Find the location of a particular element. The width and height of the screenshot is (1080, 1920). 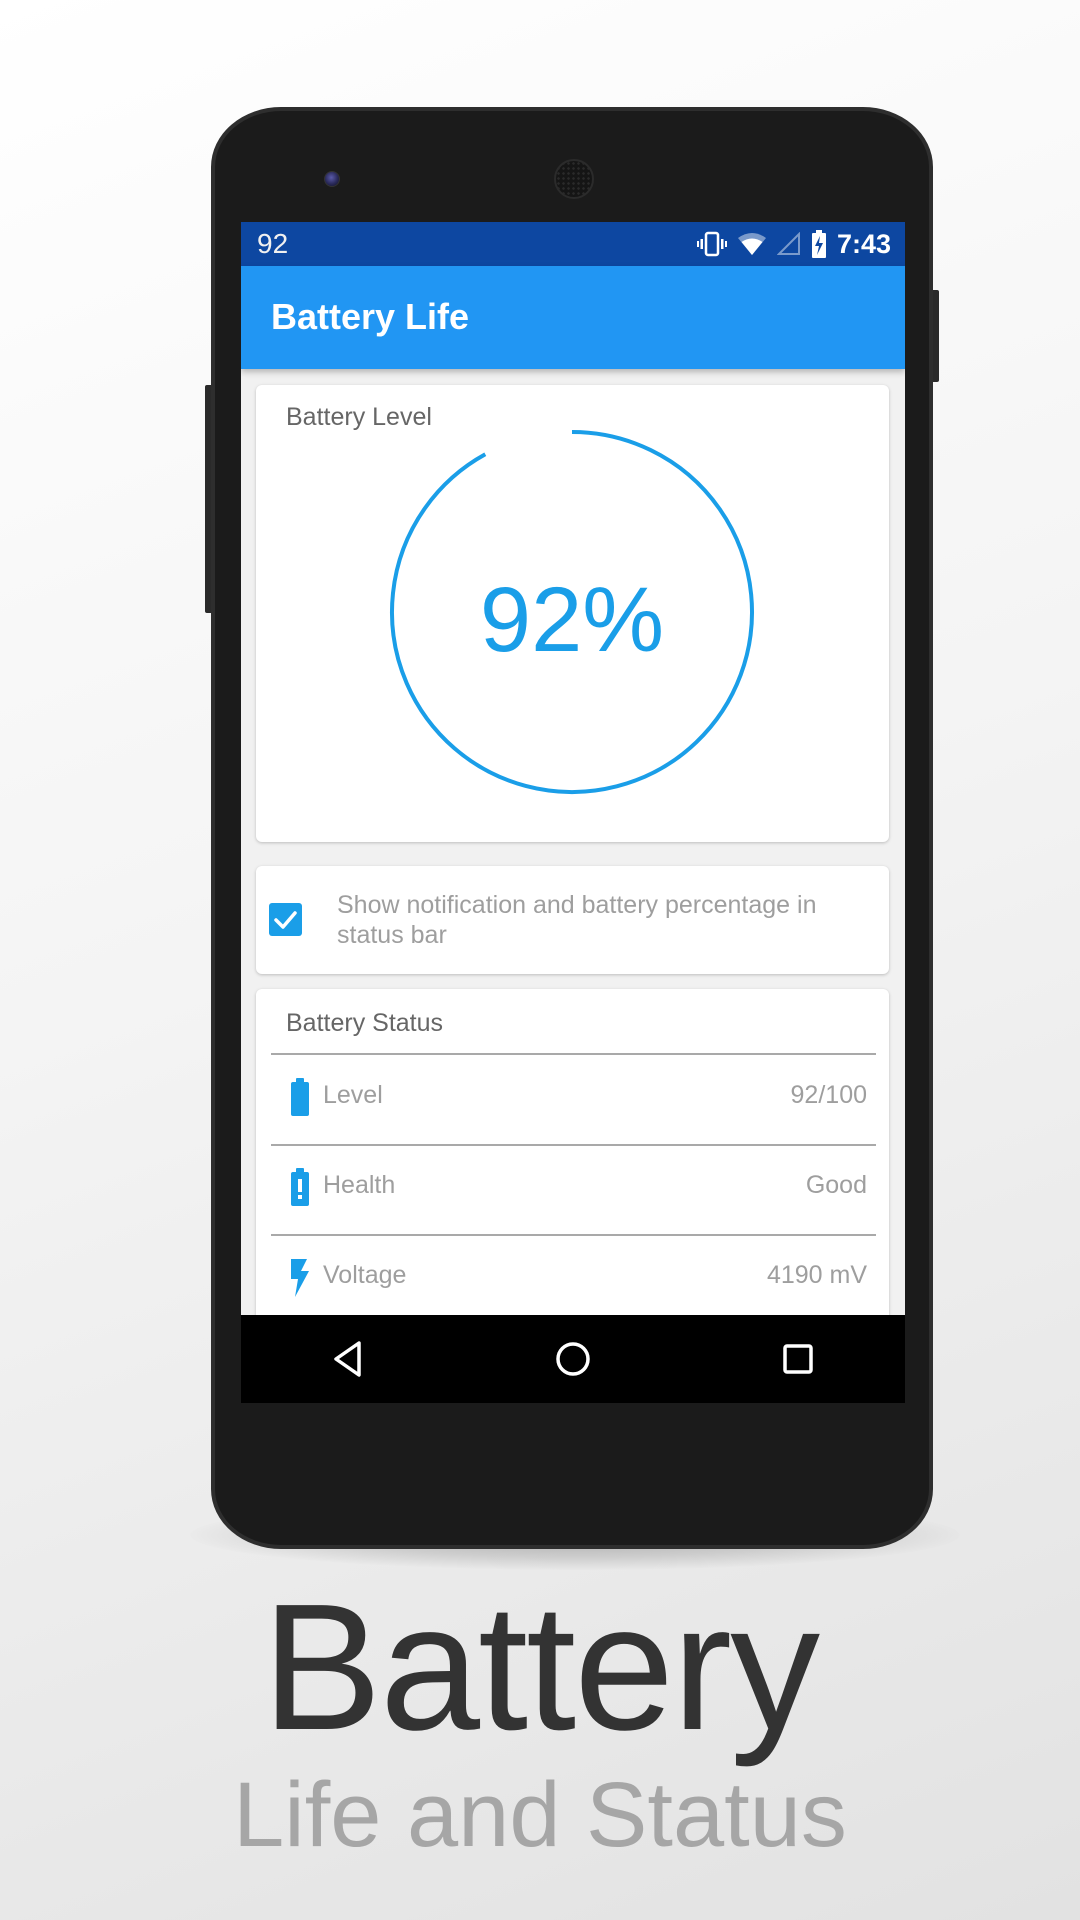

flash-icon is located at coordinates (300, 1278).